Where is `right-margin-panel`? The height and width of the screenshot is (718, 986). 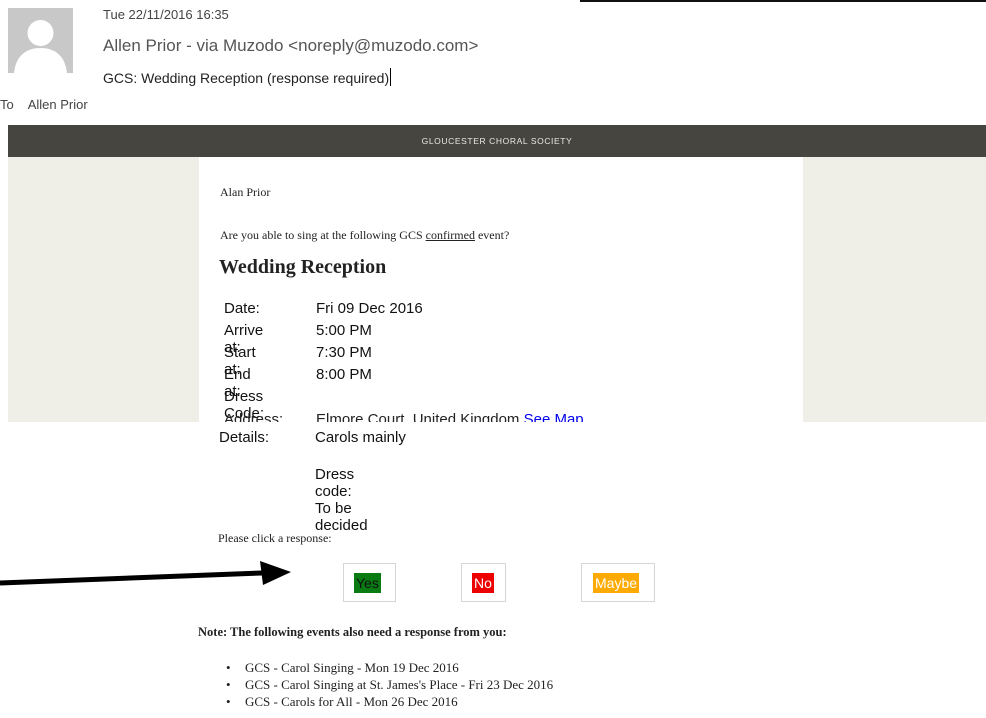 right-margin-panel is located at coordinates (894, 289).